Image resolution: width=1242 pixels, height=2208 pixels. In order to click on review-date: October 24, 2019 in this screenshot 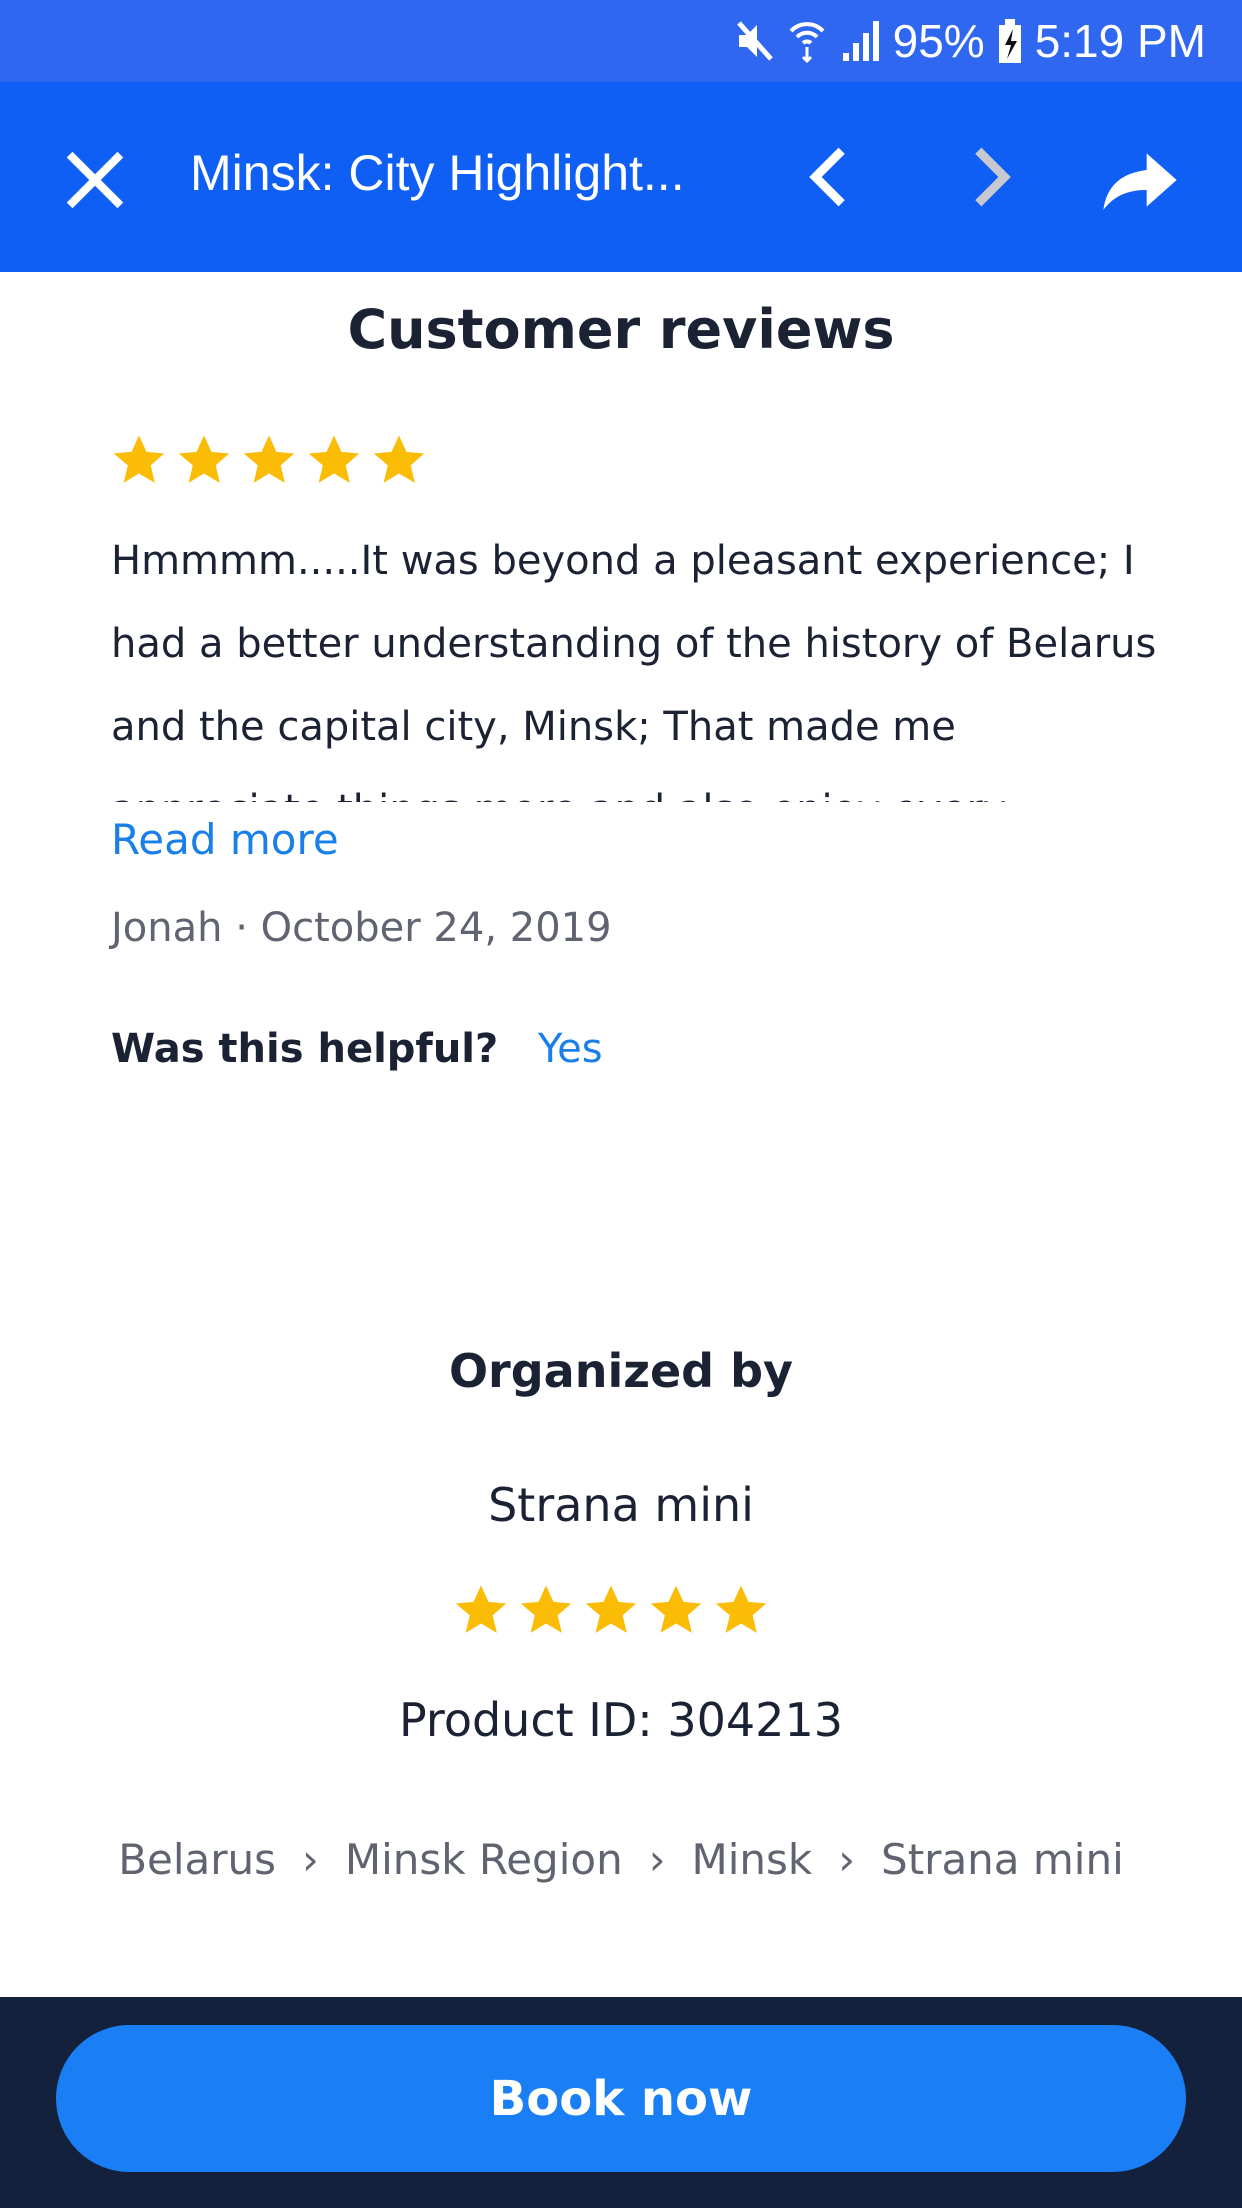, I will do `click(436, 928)`.